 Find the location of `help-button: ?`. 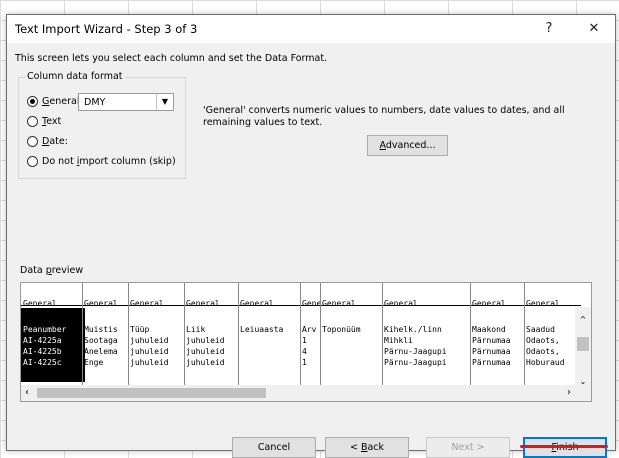

help-button: ? is located at coordinates (549, 29).